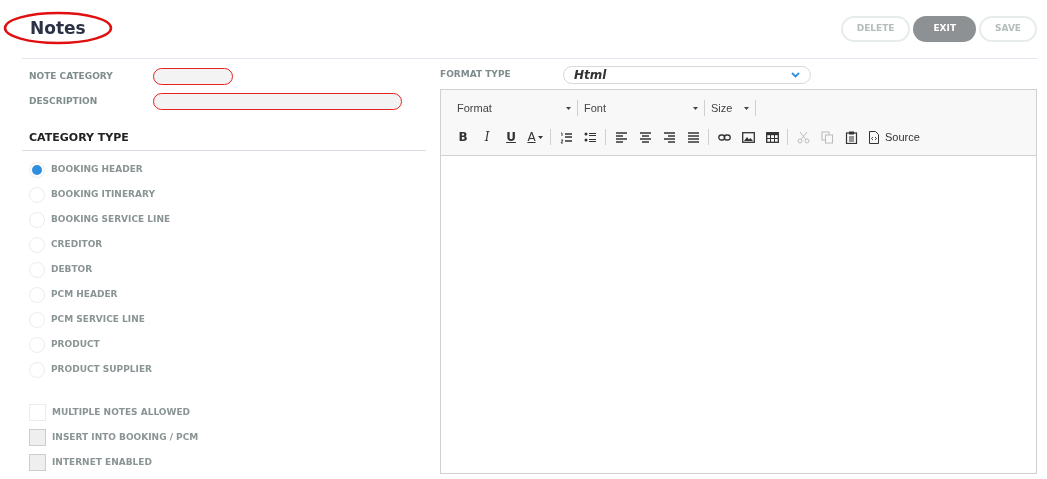 This screenshot has width=1047, height=479. I want to click on toolbar-dropdown: Format, so click(514, 108).